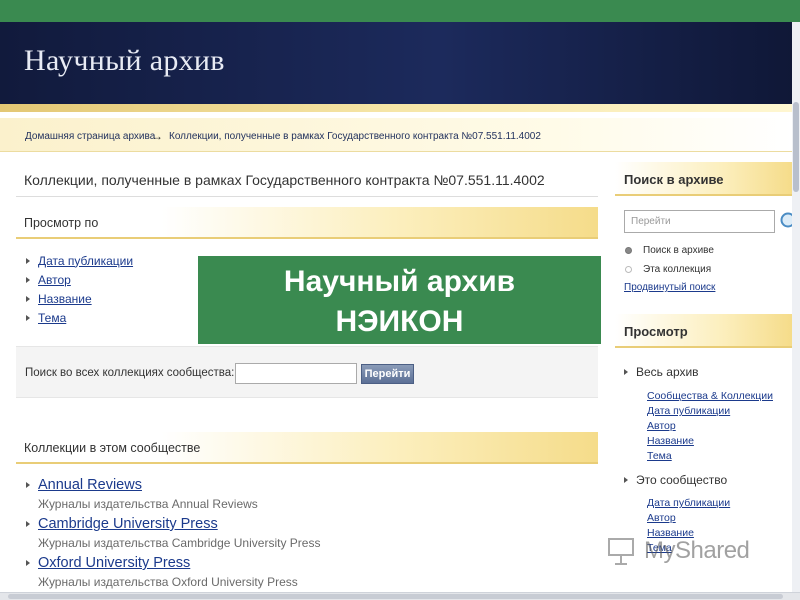 This screenshot has width=800, height=600. What do you see at coordinates (399, 281) in the screenshot?
I see `overlay-title: Научный архив` at bounding box center [399, 281].